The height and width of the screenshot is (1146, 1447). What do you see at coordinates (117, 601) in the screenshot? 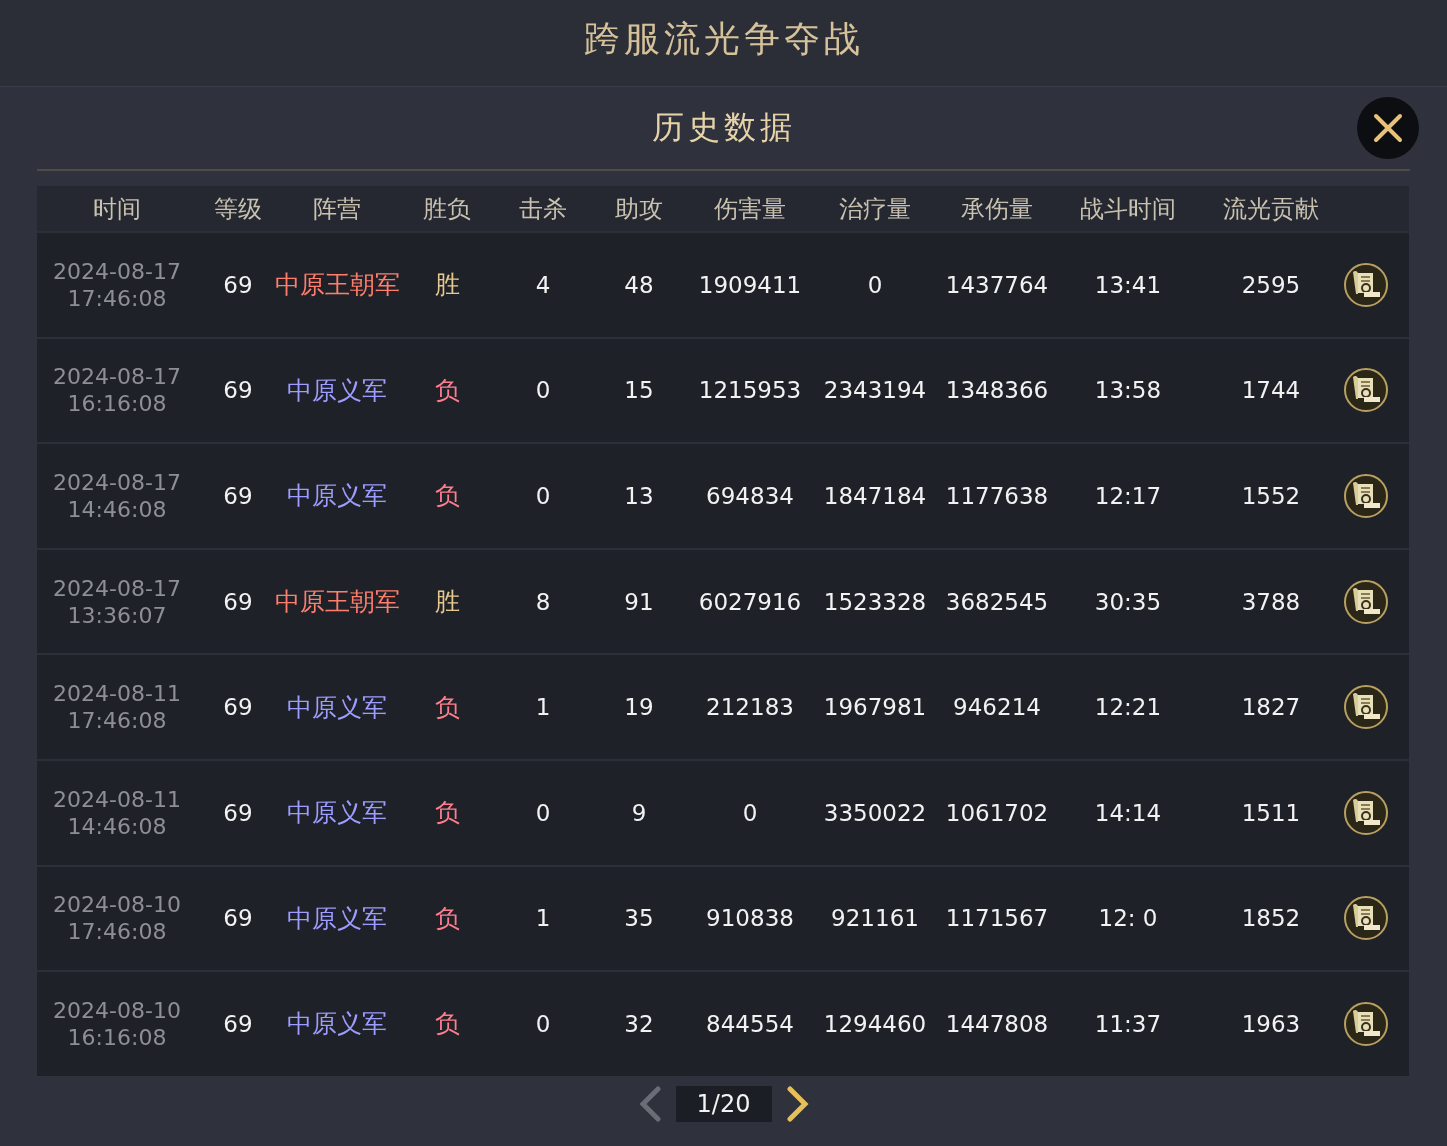
I see `date-time-cell-text: 2024-08-17 13:36:07` at bounding box center [117, 601].